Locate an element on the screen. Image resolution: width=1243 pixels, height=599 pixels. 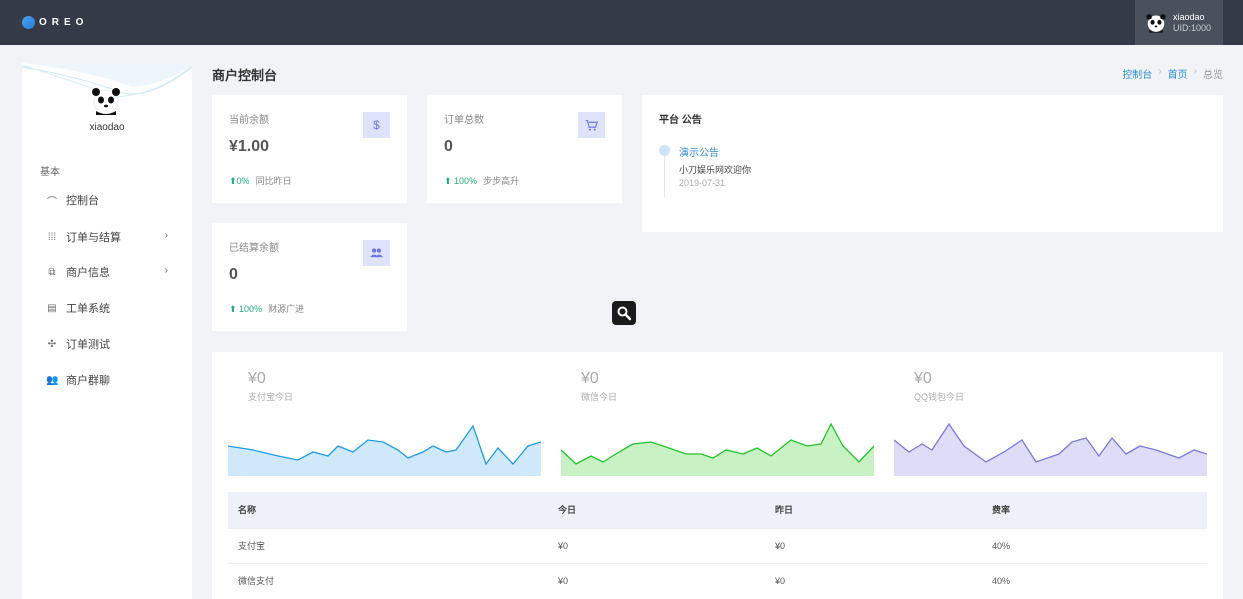
column-header: 费率 is located at coordinates (1001, 510).